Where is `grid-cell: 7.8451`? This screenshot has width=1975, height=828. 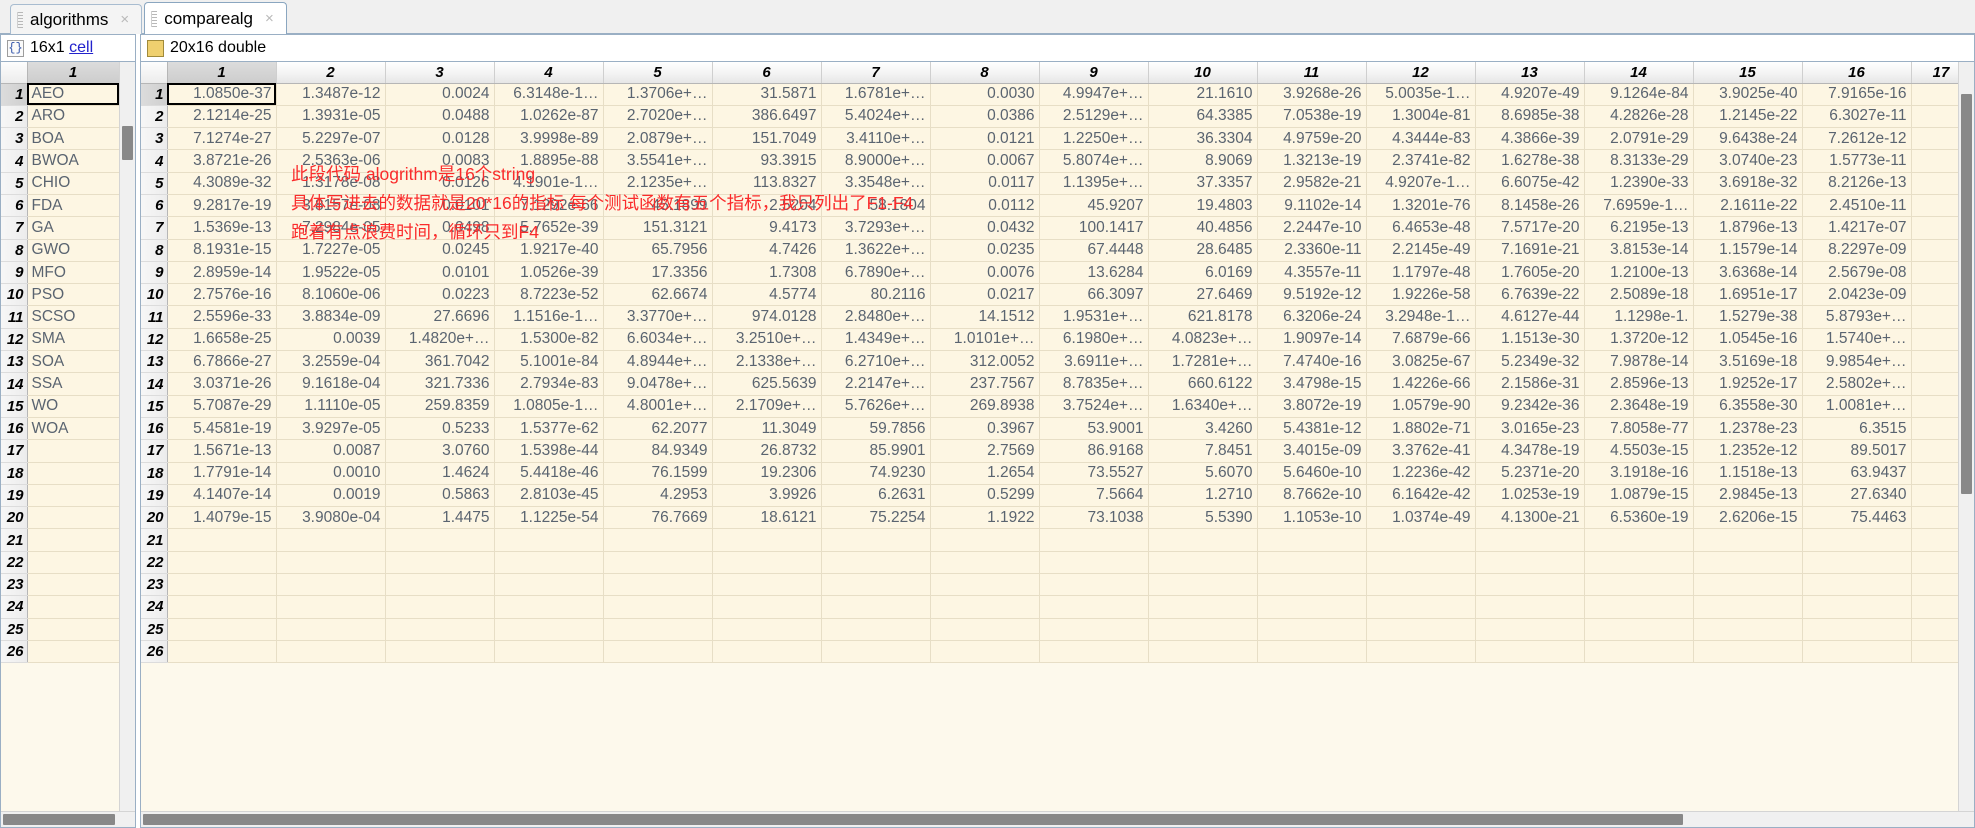 grid-cell: 7.8451 is located at coordinates (1203, 451).